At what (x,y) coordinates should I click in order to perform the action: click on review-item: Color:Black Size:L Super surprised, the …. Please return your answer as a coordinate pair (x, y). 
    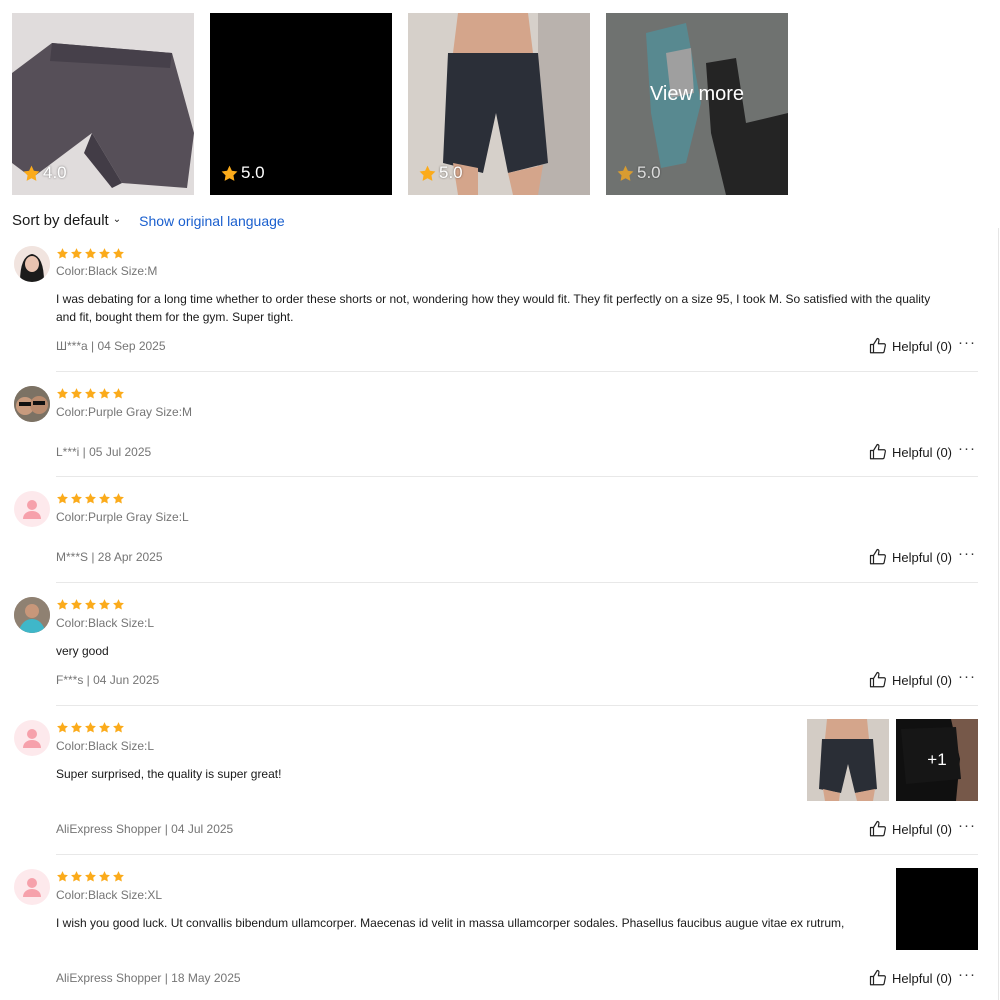
    Looking at the image, I should click on (495, 784).